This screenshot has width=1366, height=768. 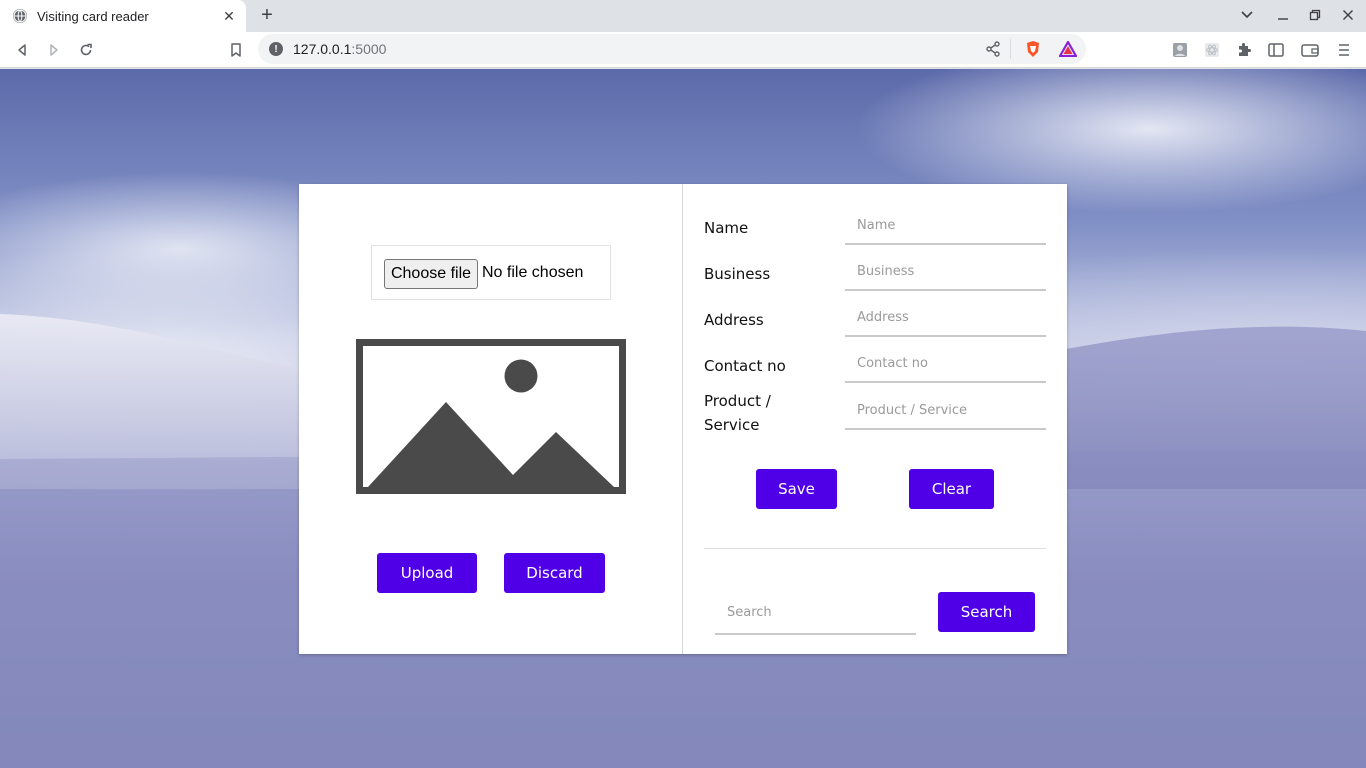 What do you see at coordinates (22, 50) in the screenshot?
I see `back-icon` at bounding box center [22, 50].